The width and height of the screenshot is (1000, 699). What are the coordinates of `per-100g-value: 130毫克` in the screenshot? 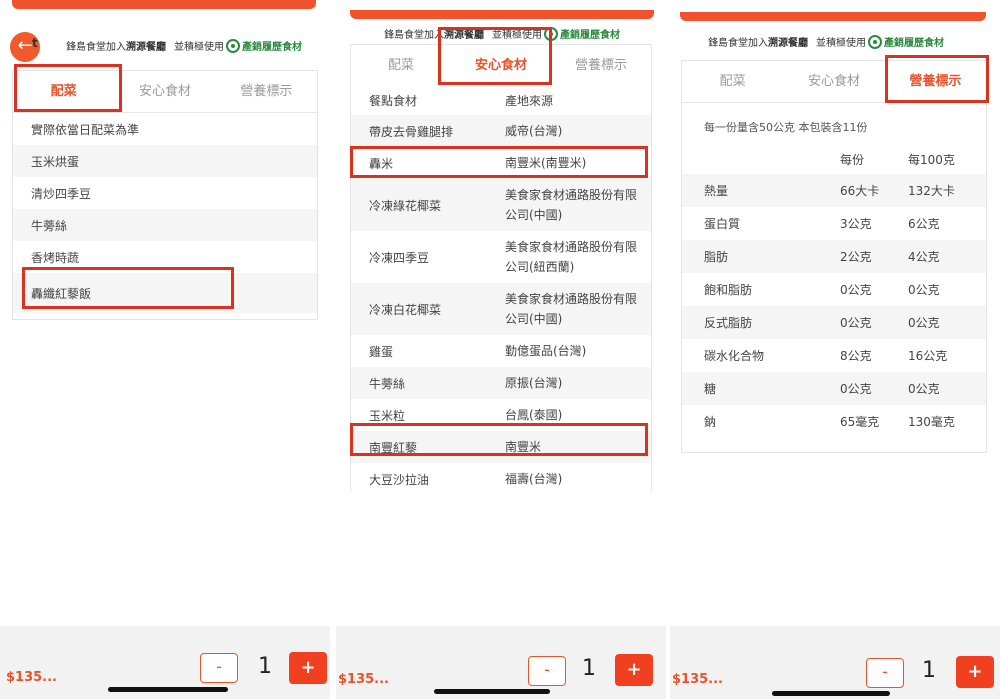 It's located at (931, 422).